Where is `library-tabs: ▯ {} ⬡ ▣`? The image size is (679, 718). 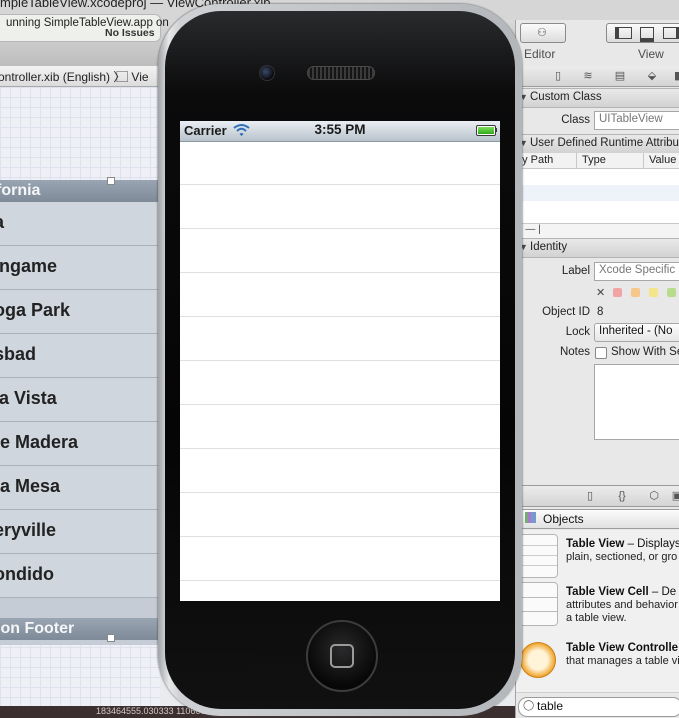 library-tabs: ▯ {} ⬡ ▣ is located at coordinates (597, 496).